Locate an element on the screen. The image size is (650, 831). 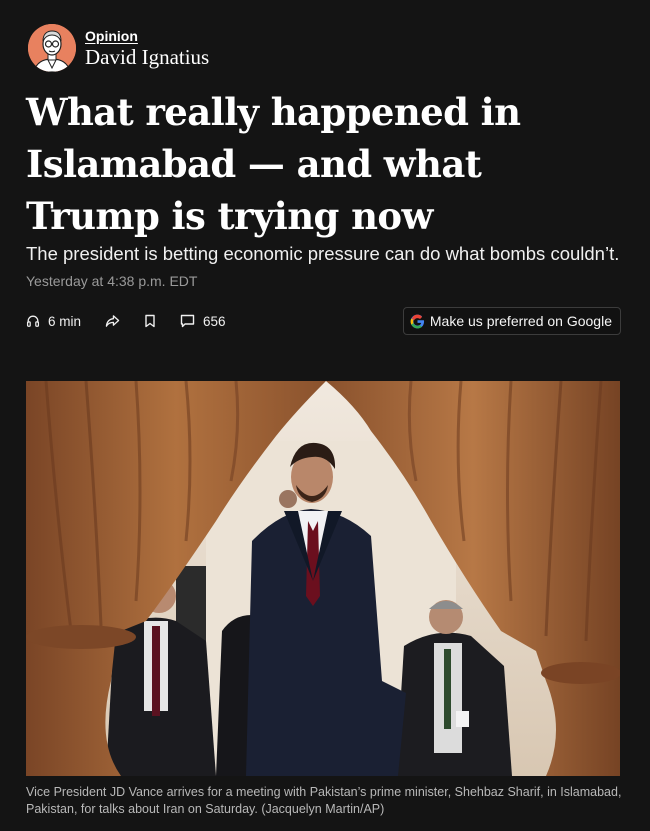
share-arrow-icon is located at coordinates (112, 321).